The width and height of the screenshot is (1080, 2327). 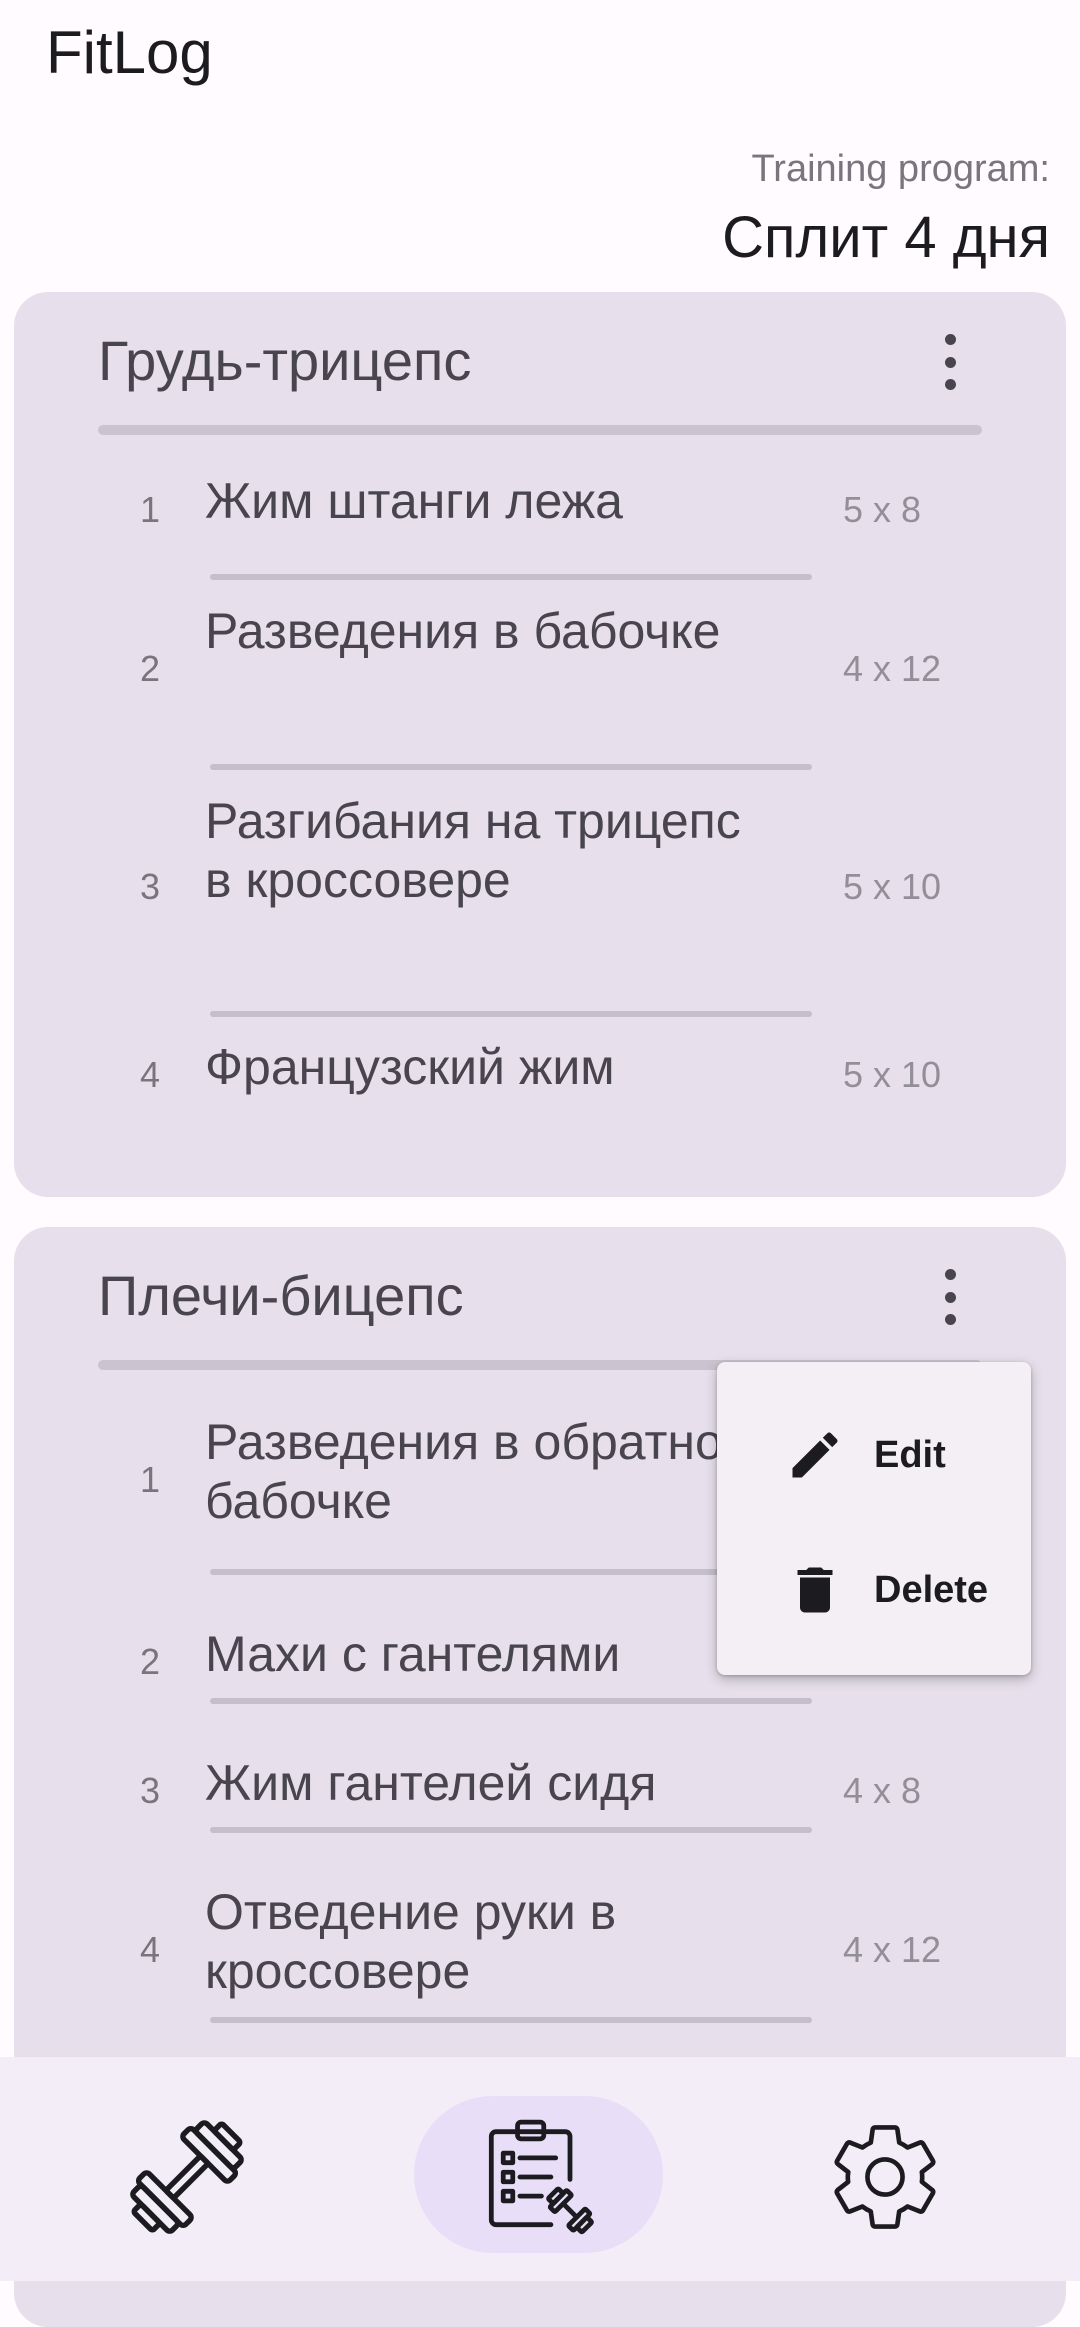 I want to click on nav-programs, so click(x=539, y=2177).